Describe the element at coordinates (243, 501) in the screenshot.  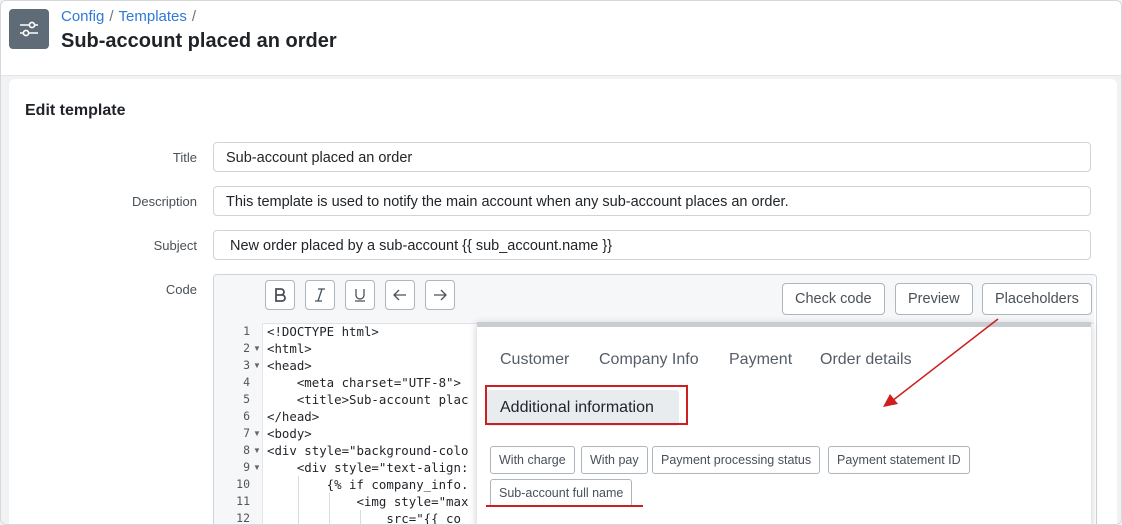
I see `line-number: 11` at that location.